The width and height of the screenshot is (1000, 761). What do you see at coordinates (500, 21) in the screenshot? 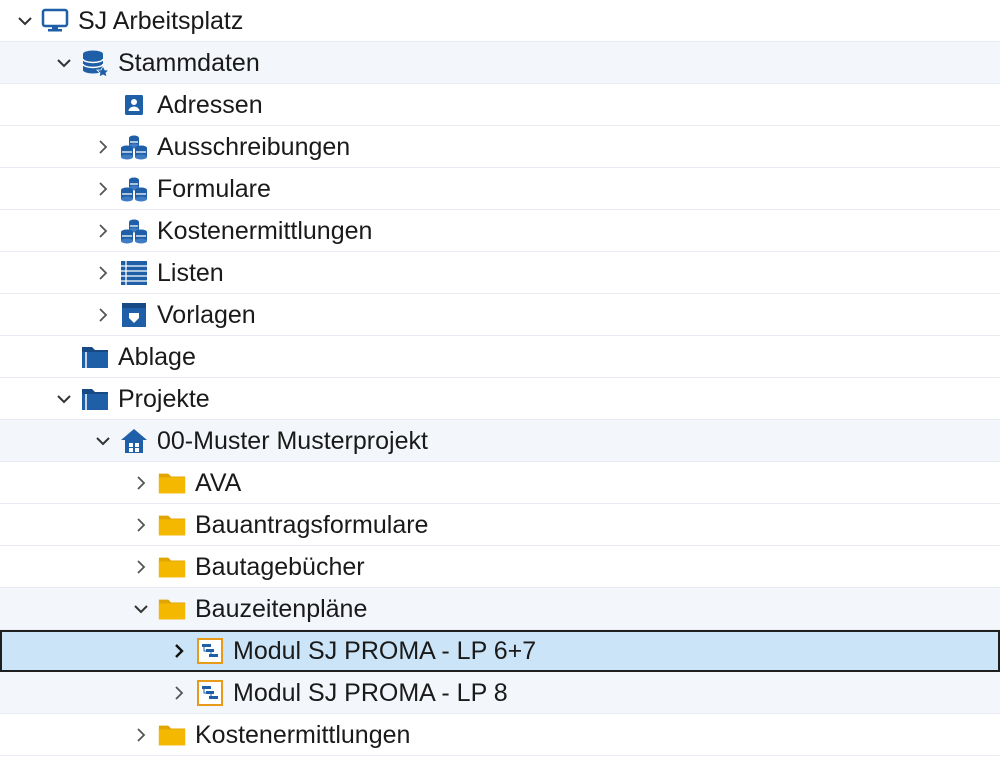
I see `tree-item-sj-arbeitsplatz: SJ Arbeitsplatz` at bounding box center [500, 21].